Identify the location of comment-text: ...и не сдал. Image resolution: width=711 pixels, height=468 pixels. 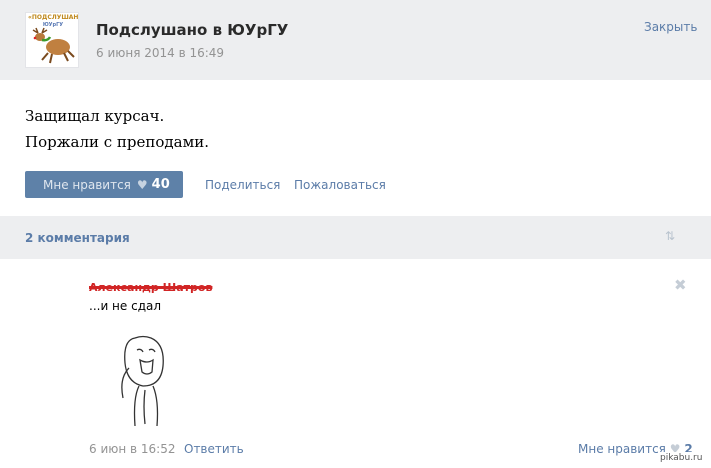
(125, 306).